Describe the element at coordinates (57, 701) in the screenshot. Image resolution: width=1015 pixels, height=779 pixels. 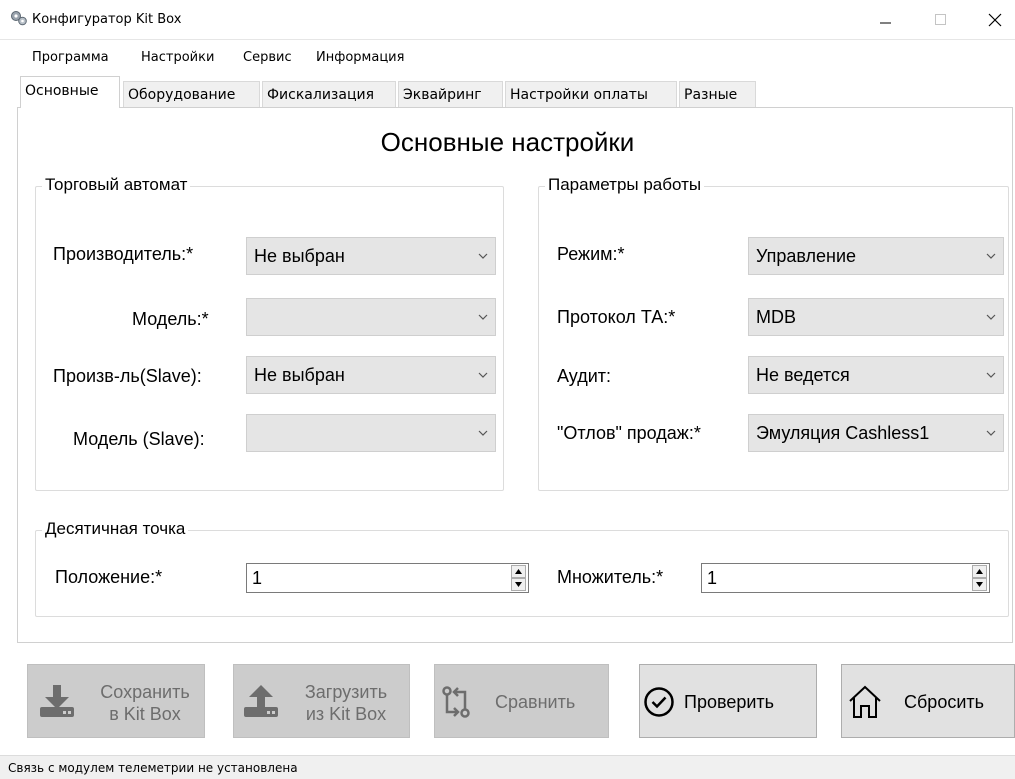
I see `download-icon` at that location.